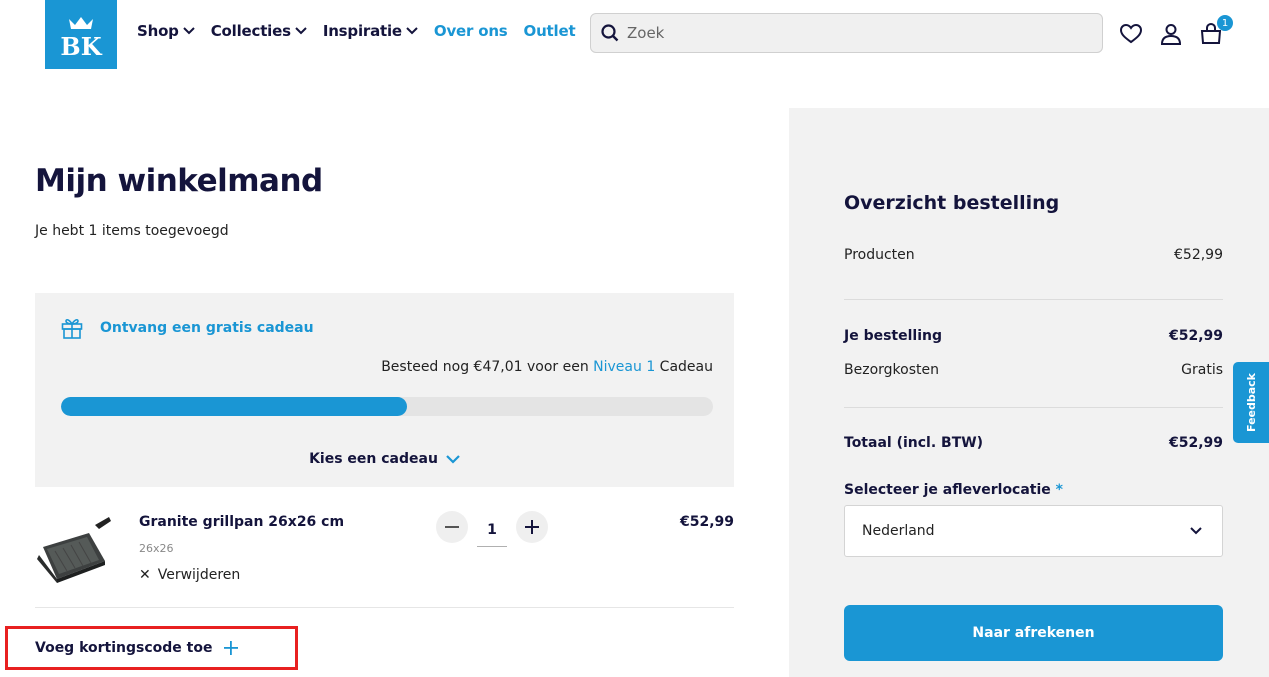  I want to click on product-variant: 26x26, so click(156, 548).